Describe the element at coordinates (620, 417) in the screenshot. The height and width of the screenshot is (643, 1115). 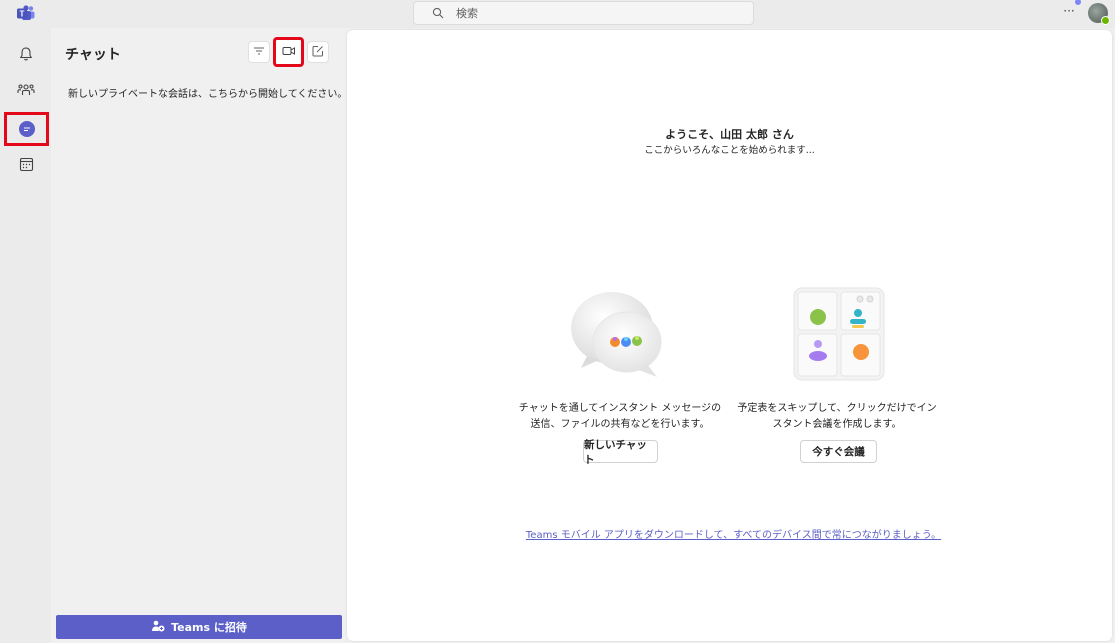
I see `chat-card-description: チャットを通してインスタント メッセージの 送信、ファイルの共有などを行います。` at that location.